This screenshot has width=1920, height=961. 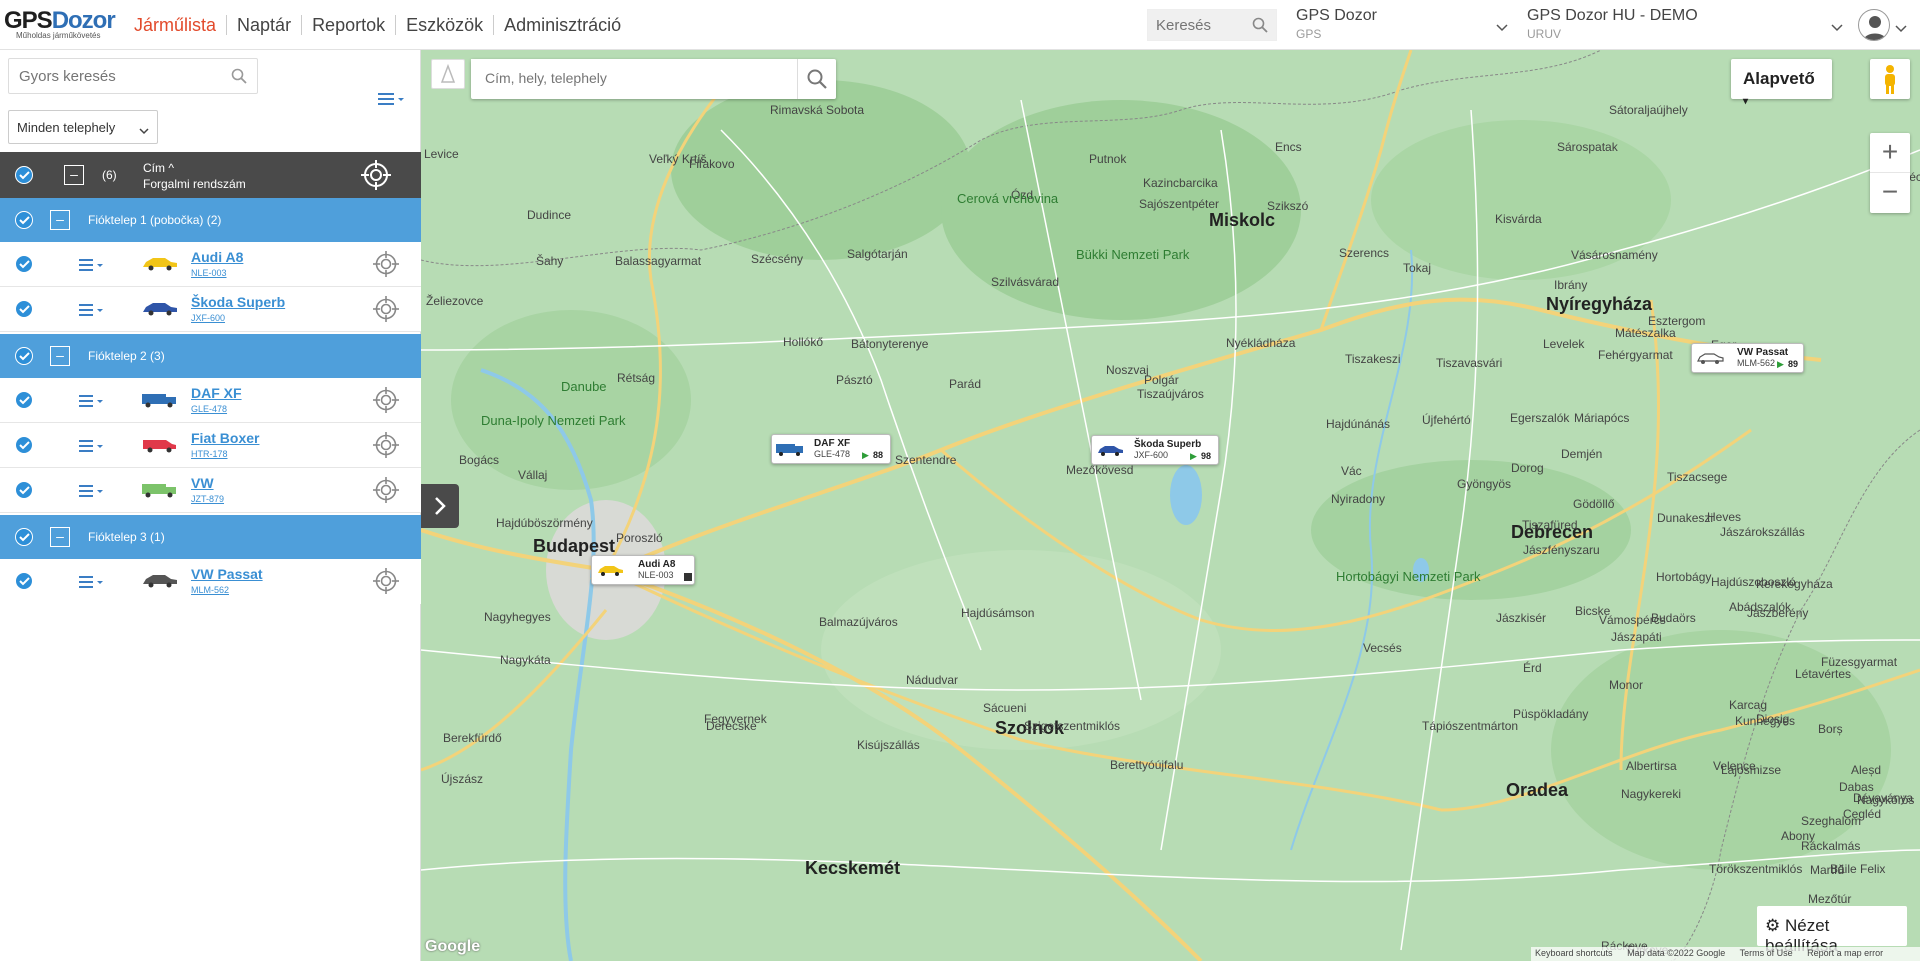 What do you see at coordinates (1100, 470) in the screenshot?
I see `city-label: Mezőkövesd` at bounding box center [1100, 470].